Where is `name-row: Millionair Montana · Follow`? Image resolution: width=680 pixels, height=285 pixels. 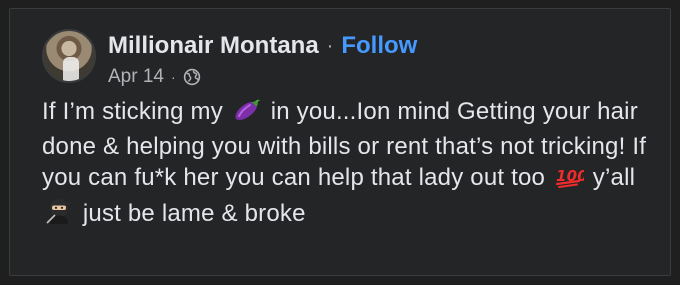 name-row: Millionair Montana · Follow is located at coordinates (262, 46).